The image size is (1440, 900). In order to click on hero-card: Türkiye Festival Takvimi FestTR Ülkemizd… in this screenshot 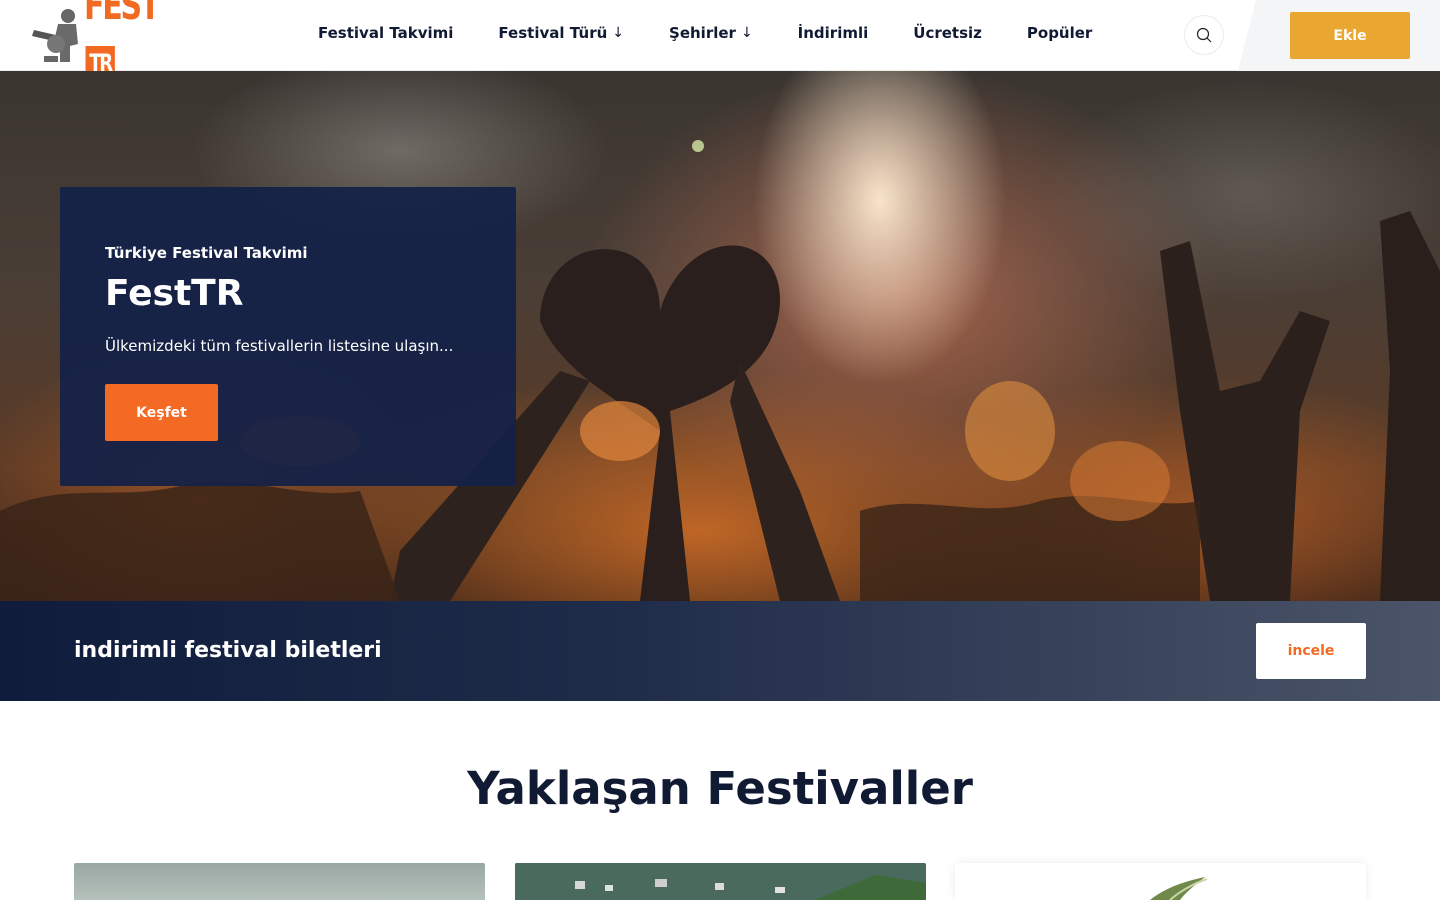, I will do `click(288, 336)`.